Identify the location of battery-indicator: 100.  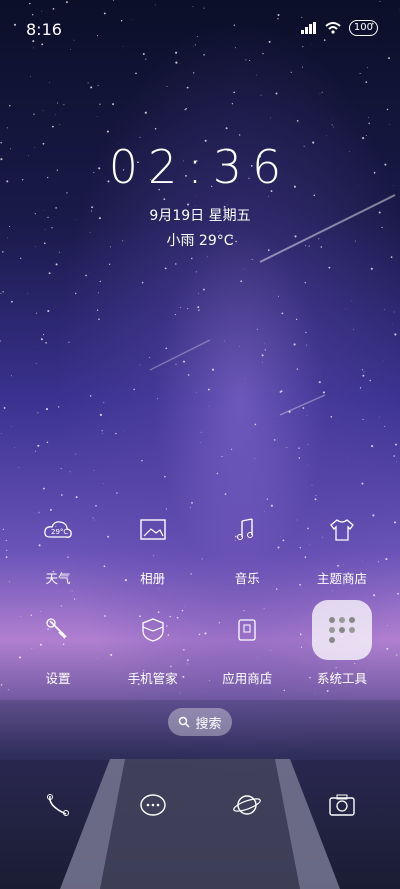
(363, 28).